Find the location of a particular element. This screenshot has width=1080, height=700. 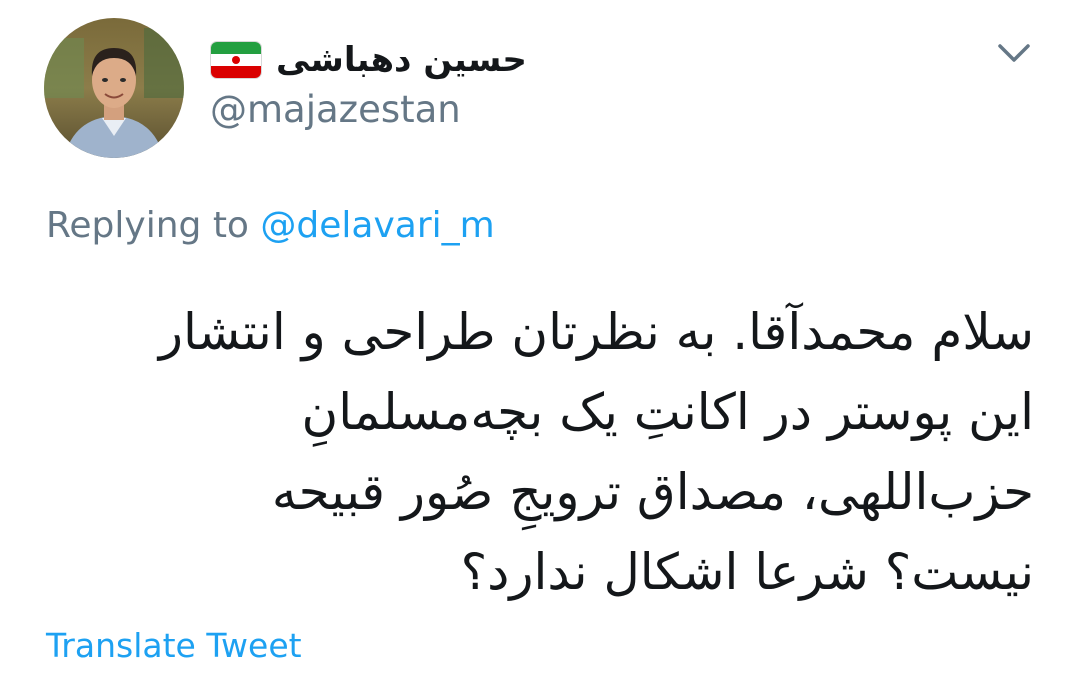

tweet-text-line: سلام محمدآقا. به نظرتان طراحی و انتشار is located at coordinates (596, 332).